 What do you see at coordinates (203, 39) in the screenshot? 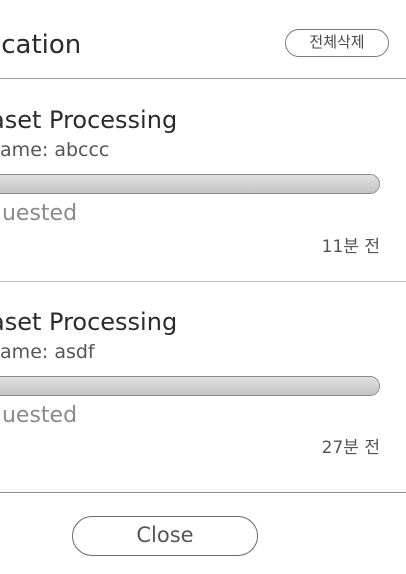
I see `panel-header: ication 전체삭제` at bounding box center [203, 39].